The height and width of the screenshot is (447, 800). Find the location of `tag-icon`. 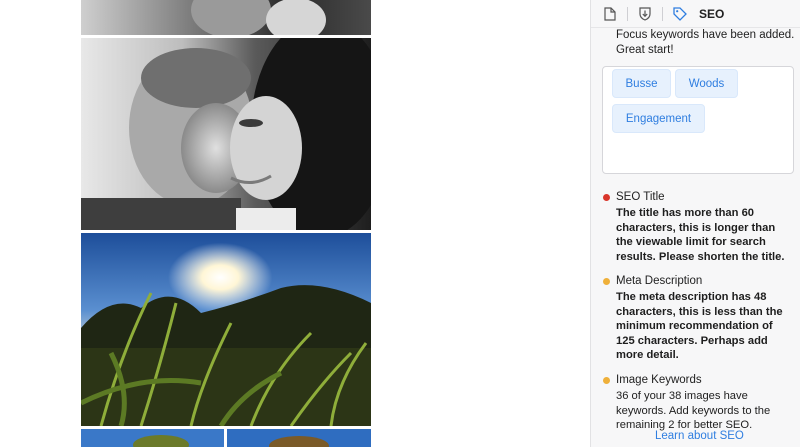

tag-icon is located at coordinates (680, 14).